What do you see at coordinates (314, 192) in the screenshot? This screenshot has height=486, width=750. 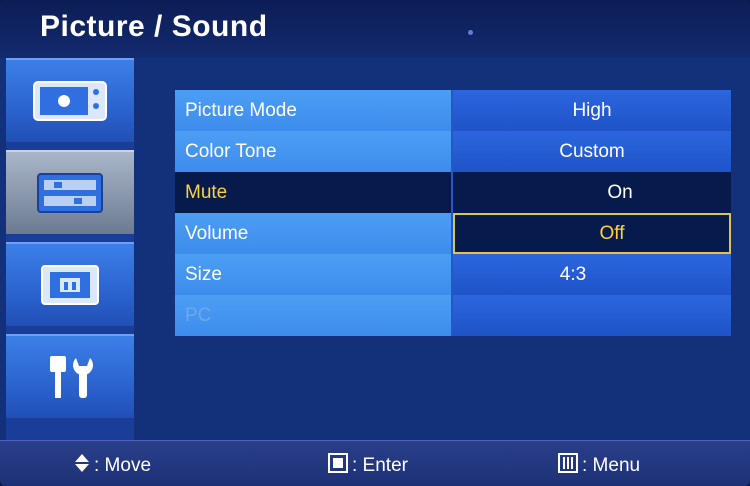 I see `row-label: Mute` at bounding box center [314, 192].